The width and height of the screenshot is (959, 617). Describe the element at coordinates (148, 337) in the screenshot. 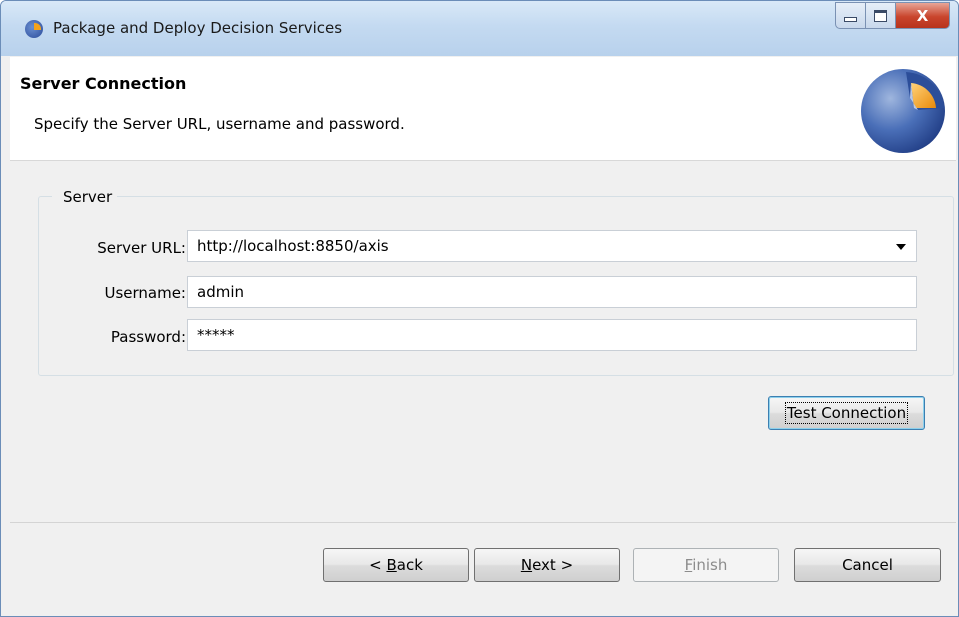

I see `password-label: Password:` at that location.